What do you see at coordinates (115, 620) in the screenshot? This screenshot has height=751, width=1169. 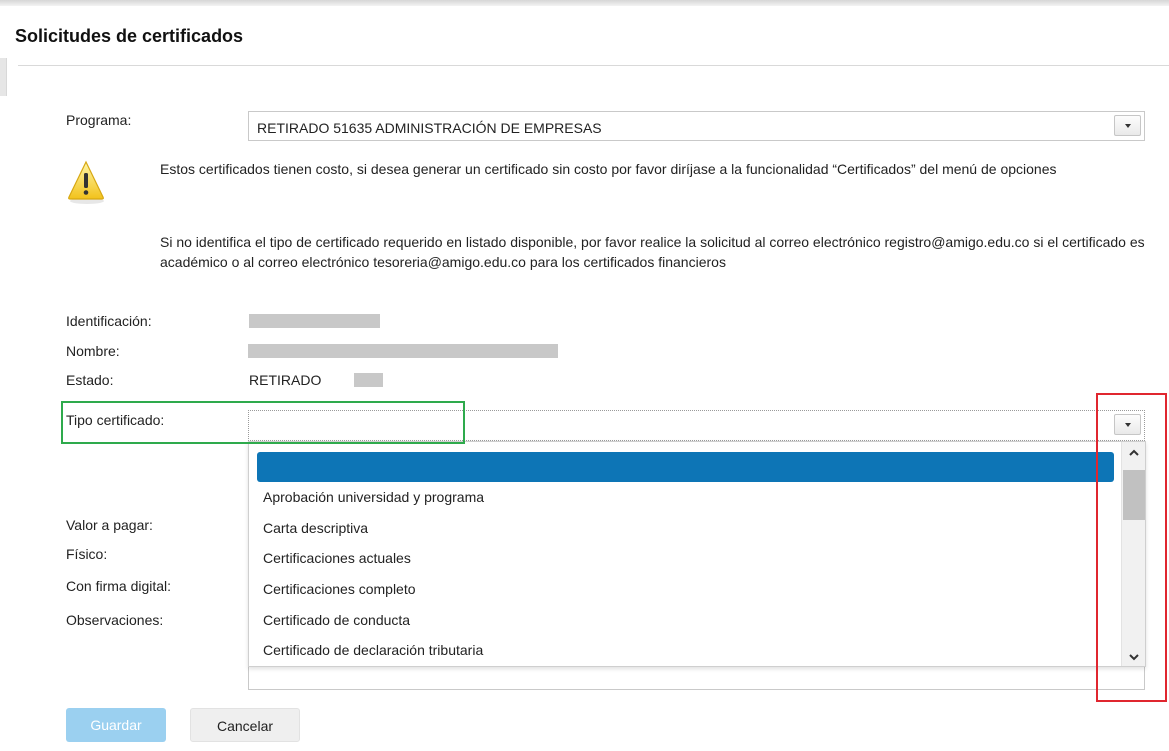 I see `observaciones-label: Observaciones:` at bounding box center [115, 620].